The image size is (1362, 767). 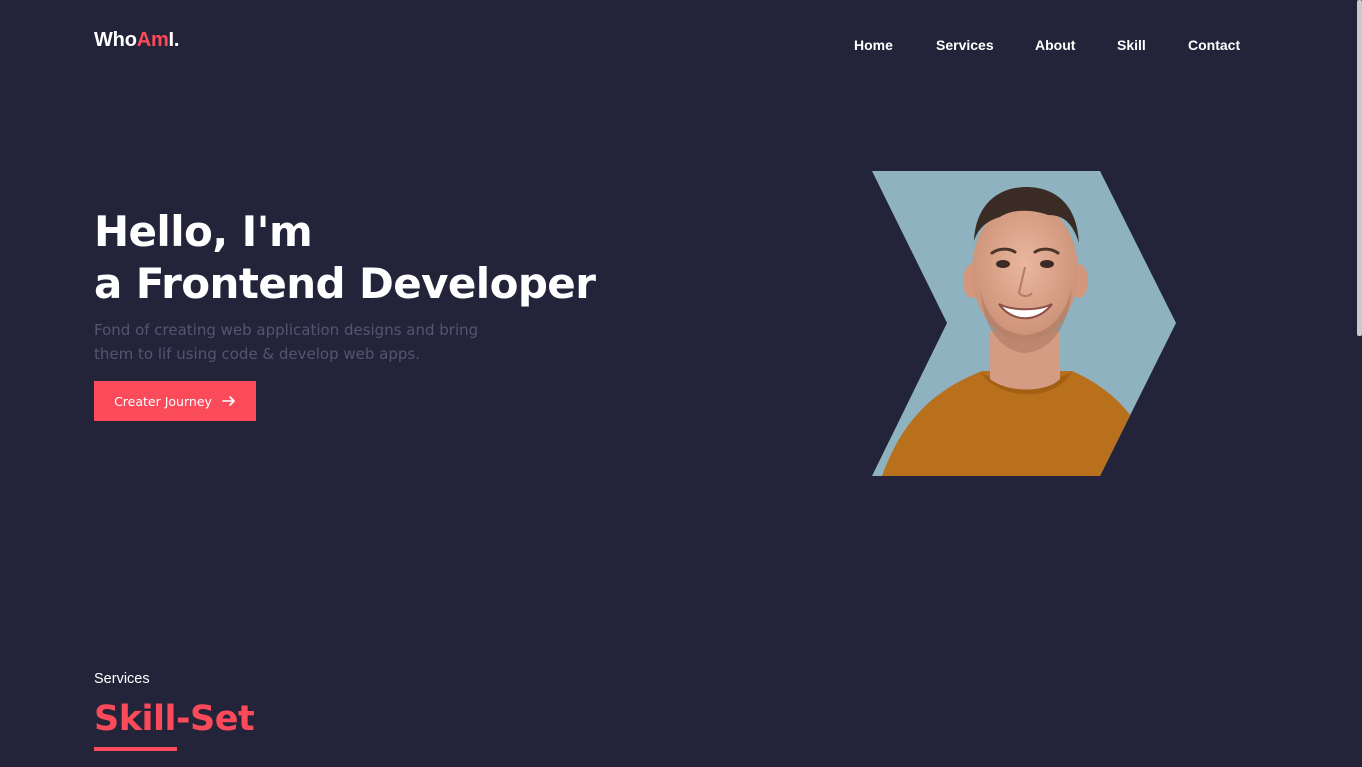 I want to click on creater-journey-button: Creater Journey, so click(x=175, y=401).